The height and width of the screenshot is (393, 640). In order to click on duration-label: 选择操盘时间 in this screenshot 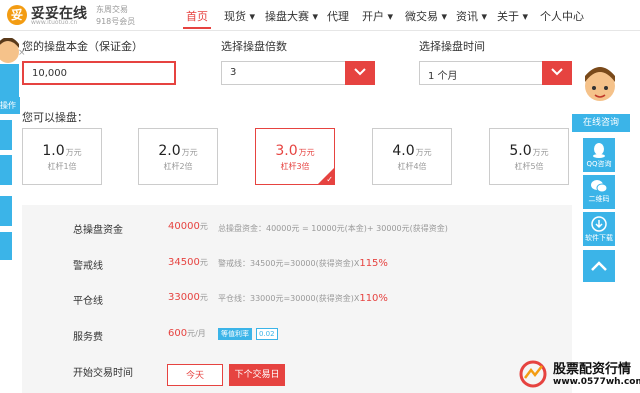, I will do `click(452, 46)`.